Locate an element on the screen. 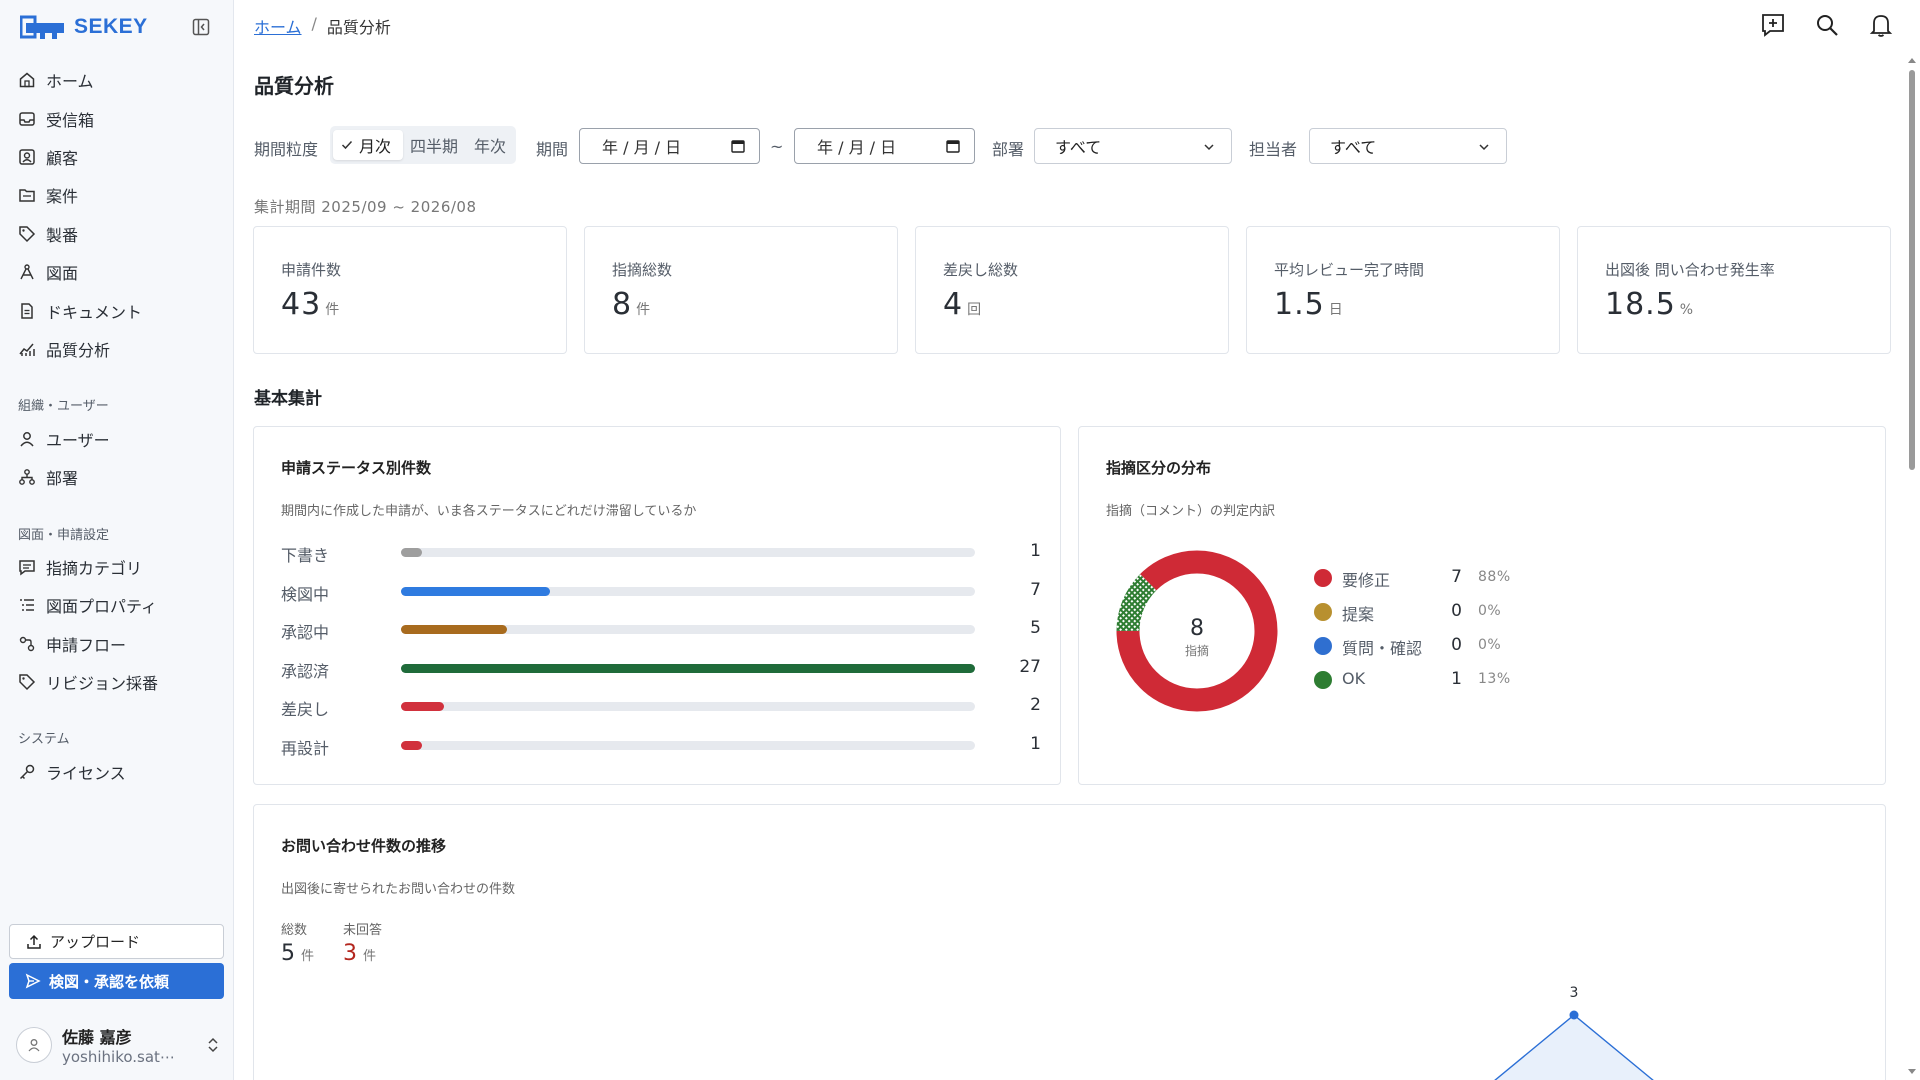 This screenshot has height=1080, width=1920. status-bar-value: 1 is located at coordinates (1035, 551).